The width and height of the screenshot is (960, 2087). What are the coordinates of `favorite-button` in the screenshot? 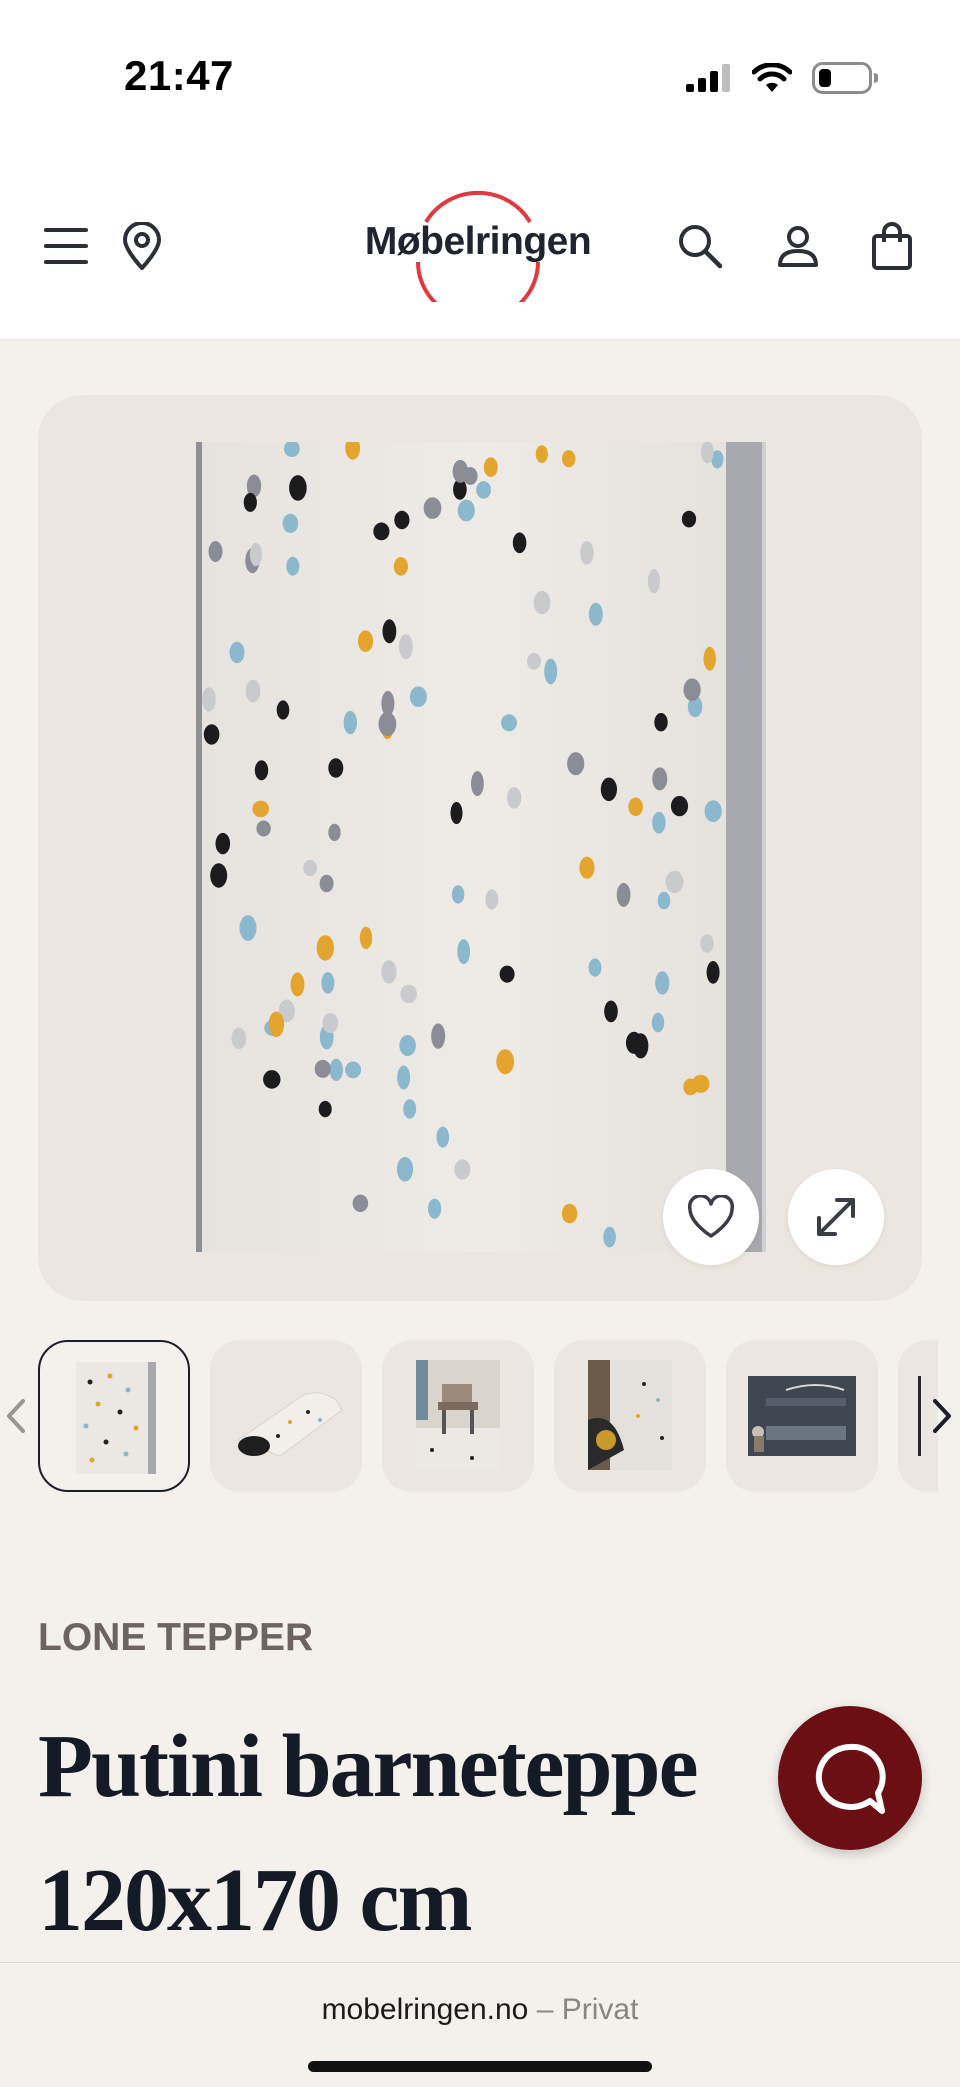 It's located at (711, 1217).